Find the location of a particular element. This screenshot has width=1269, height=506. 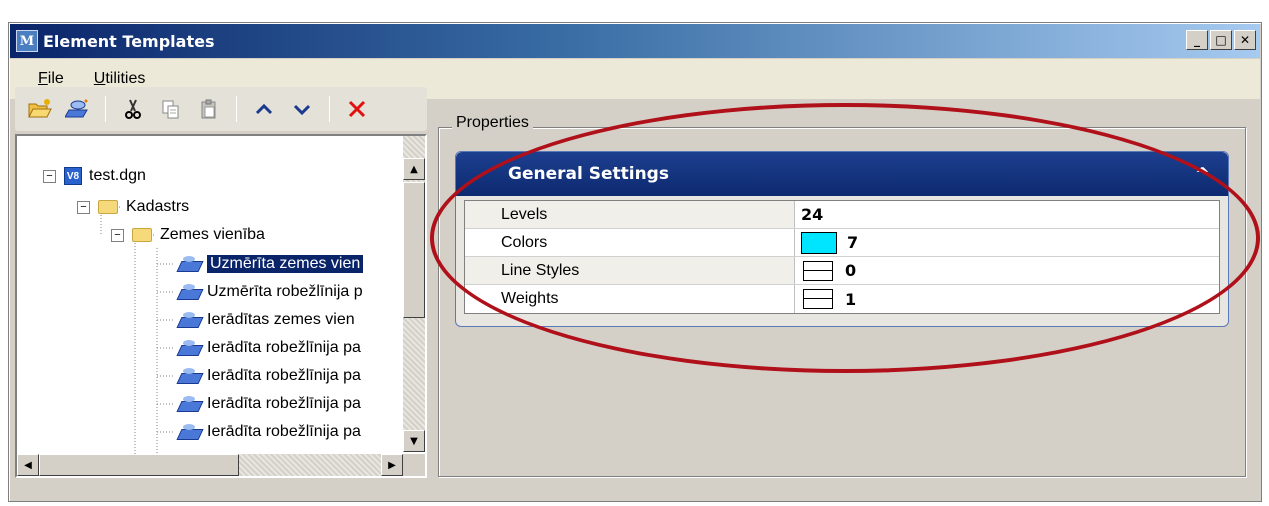

tree-node-folder: − Kadastrs is located at coordinates (133, 207).